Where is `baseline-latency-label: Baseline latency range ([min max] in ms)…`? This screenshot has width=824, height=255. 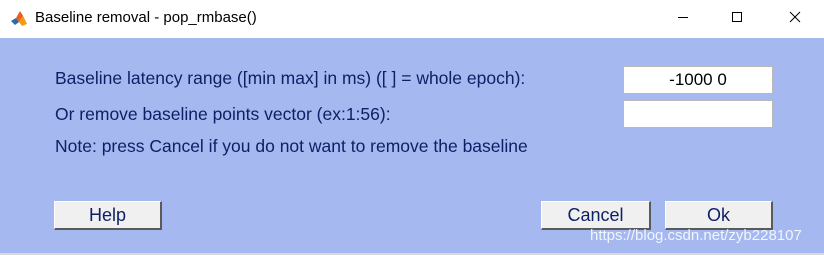
baseline-latency-label: Baseline latency range ([min max] in ms)… is located at coordinates (290, 78).